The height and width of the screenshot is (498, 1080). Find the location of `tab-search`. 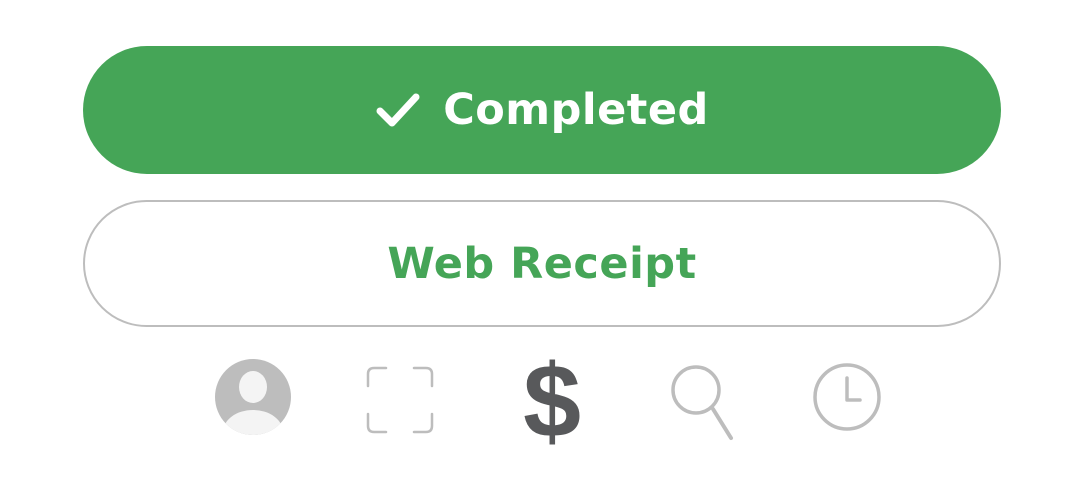

tab-search is located at coordinates (703, 402).